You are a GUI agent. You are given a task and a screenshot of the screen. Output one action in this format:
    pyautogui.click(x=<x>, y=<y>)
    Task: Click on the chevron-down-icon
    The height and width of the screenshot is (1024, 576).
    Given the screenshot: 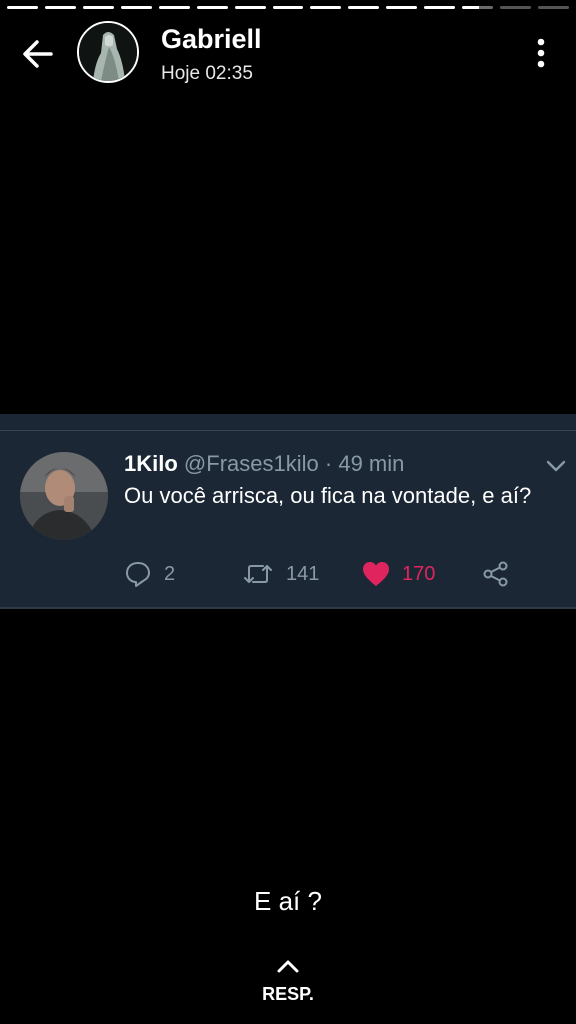 What is the action you would take?
    pyautogui.click(x=556, y=466)
    